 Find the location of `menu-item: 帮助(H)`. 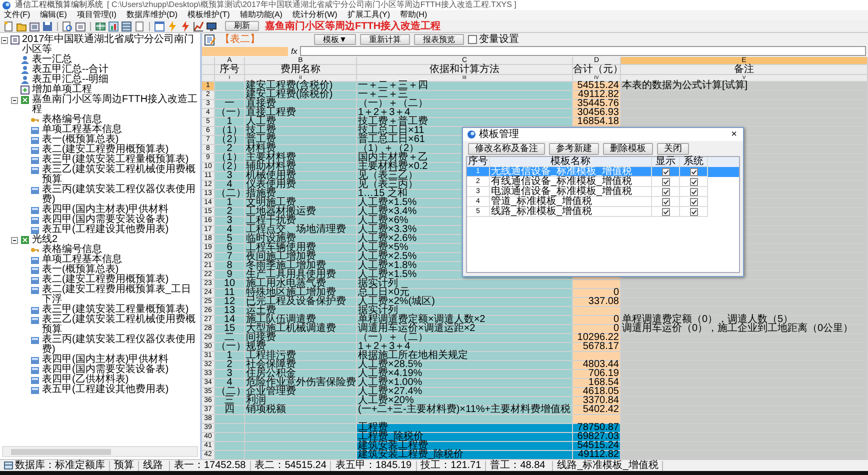

menu-item: 帮助(H) is located at coordinates (414, 15).